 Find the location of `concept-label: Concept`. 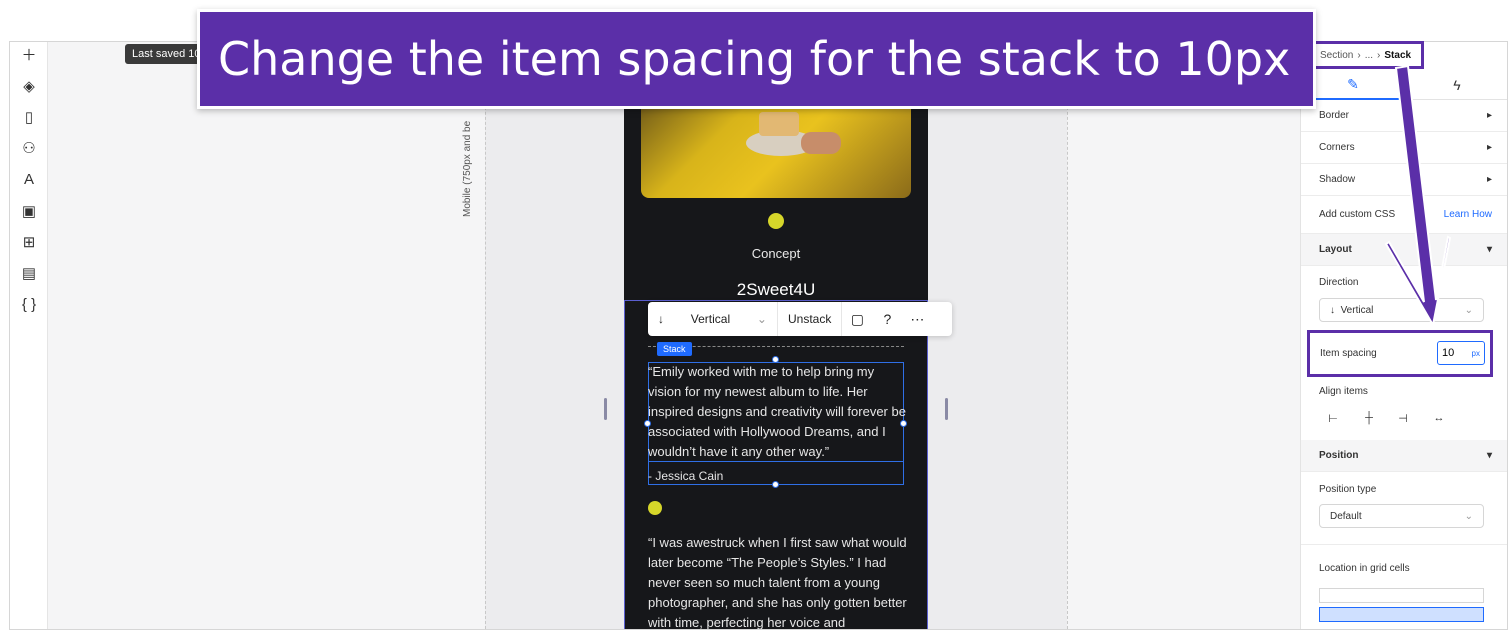

concept-label: Concept is located at coordinates (776, 253).